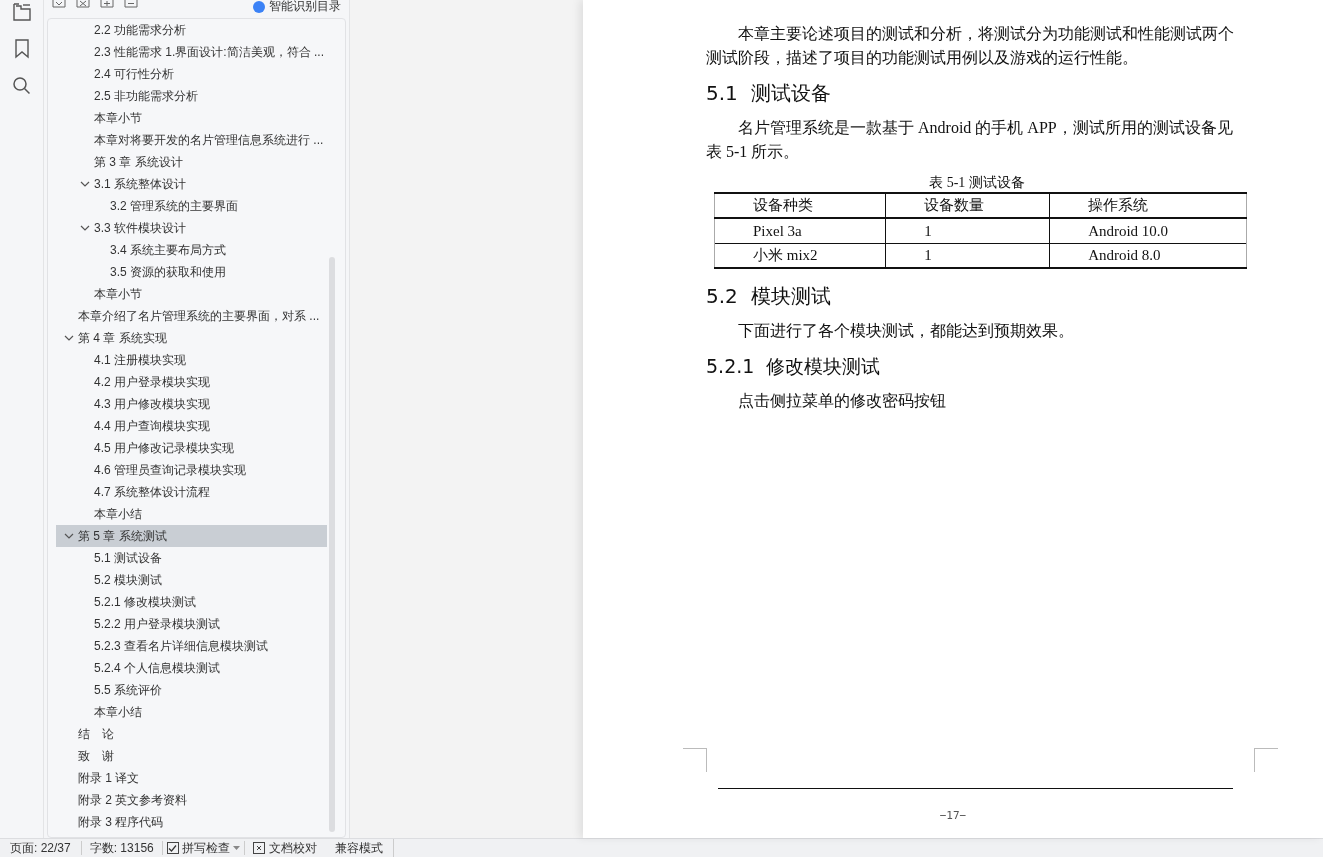 Image resolution: width=1323 pixels, height=857 pixels. What do you see at coordinates (21, 86) in the screenshot?
I see `search-icon` at bounding box center [21, 86].